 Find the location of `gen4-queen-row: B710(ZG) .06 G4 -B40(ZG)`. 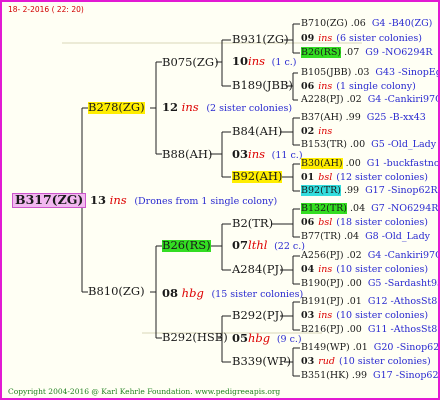

gen4-queen-row: B710(ZG) .06 G4 -B40(ZG) is located at coordinates (366, 24).